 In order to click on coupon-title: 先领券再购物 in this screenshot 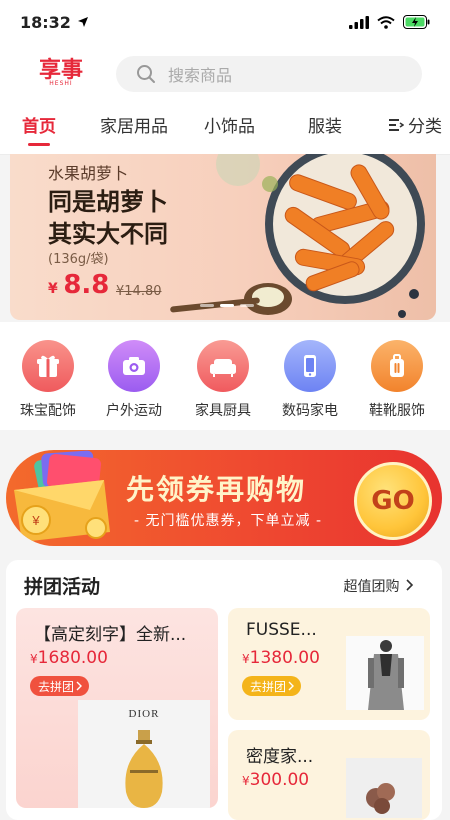, I will do `click(216, 489)`.